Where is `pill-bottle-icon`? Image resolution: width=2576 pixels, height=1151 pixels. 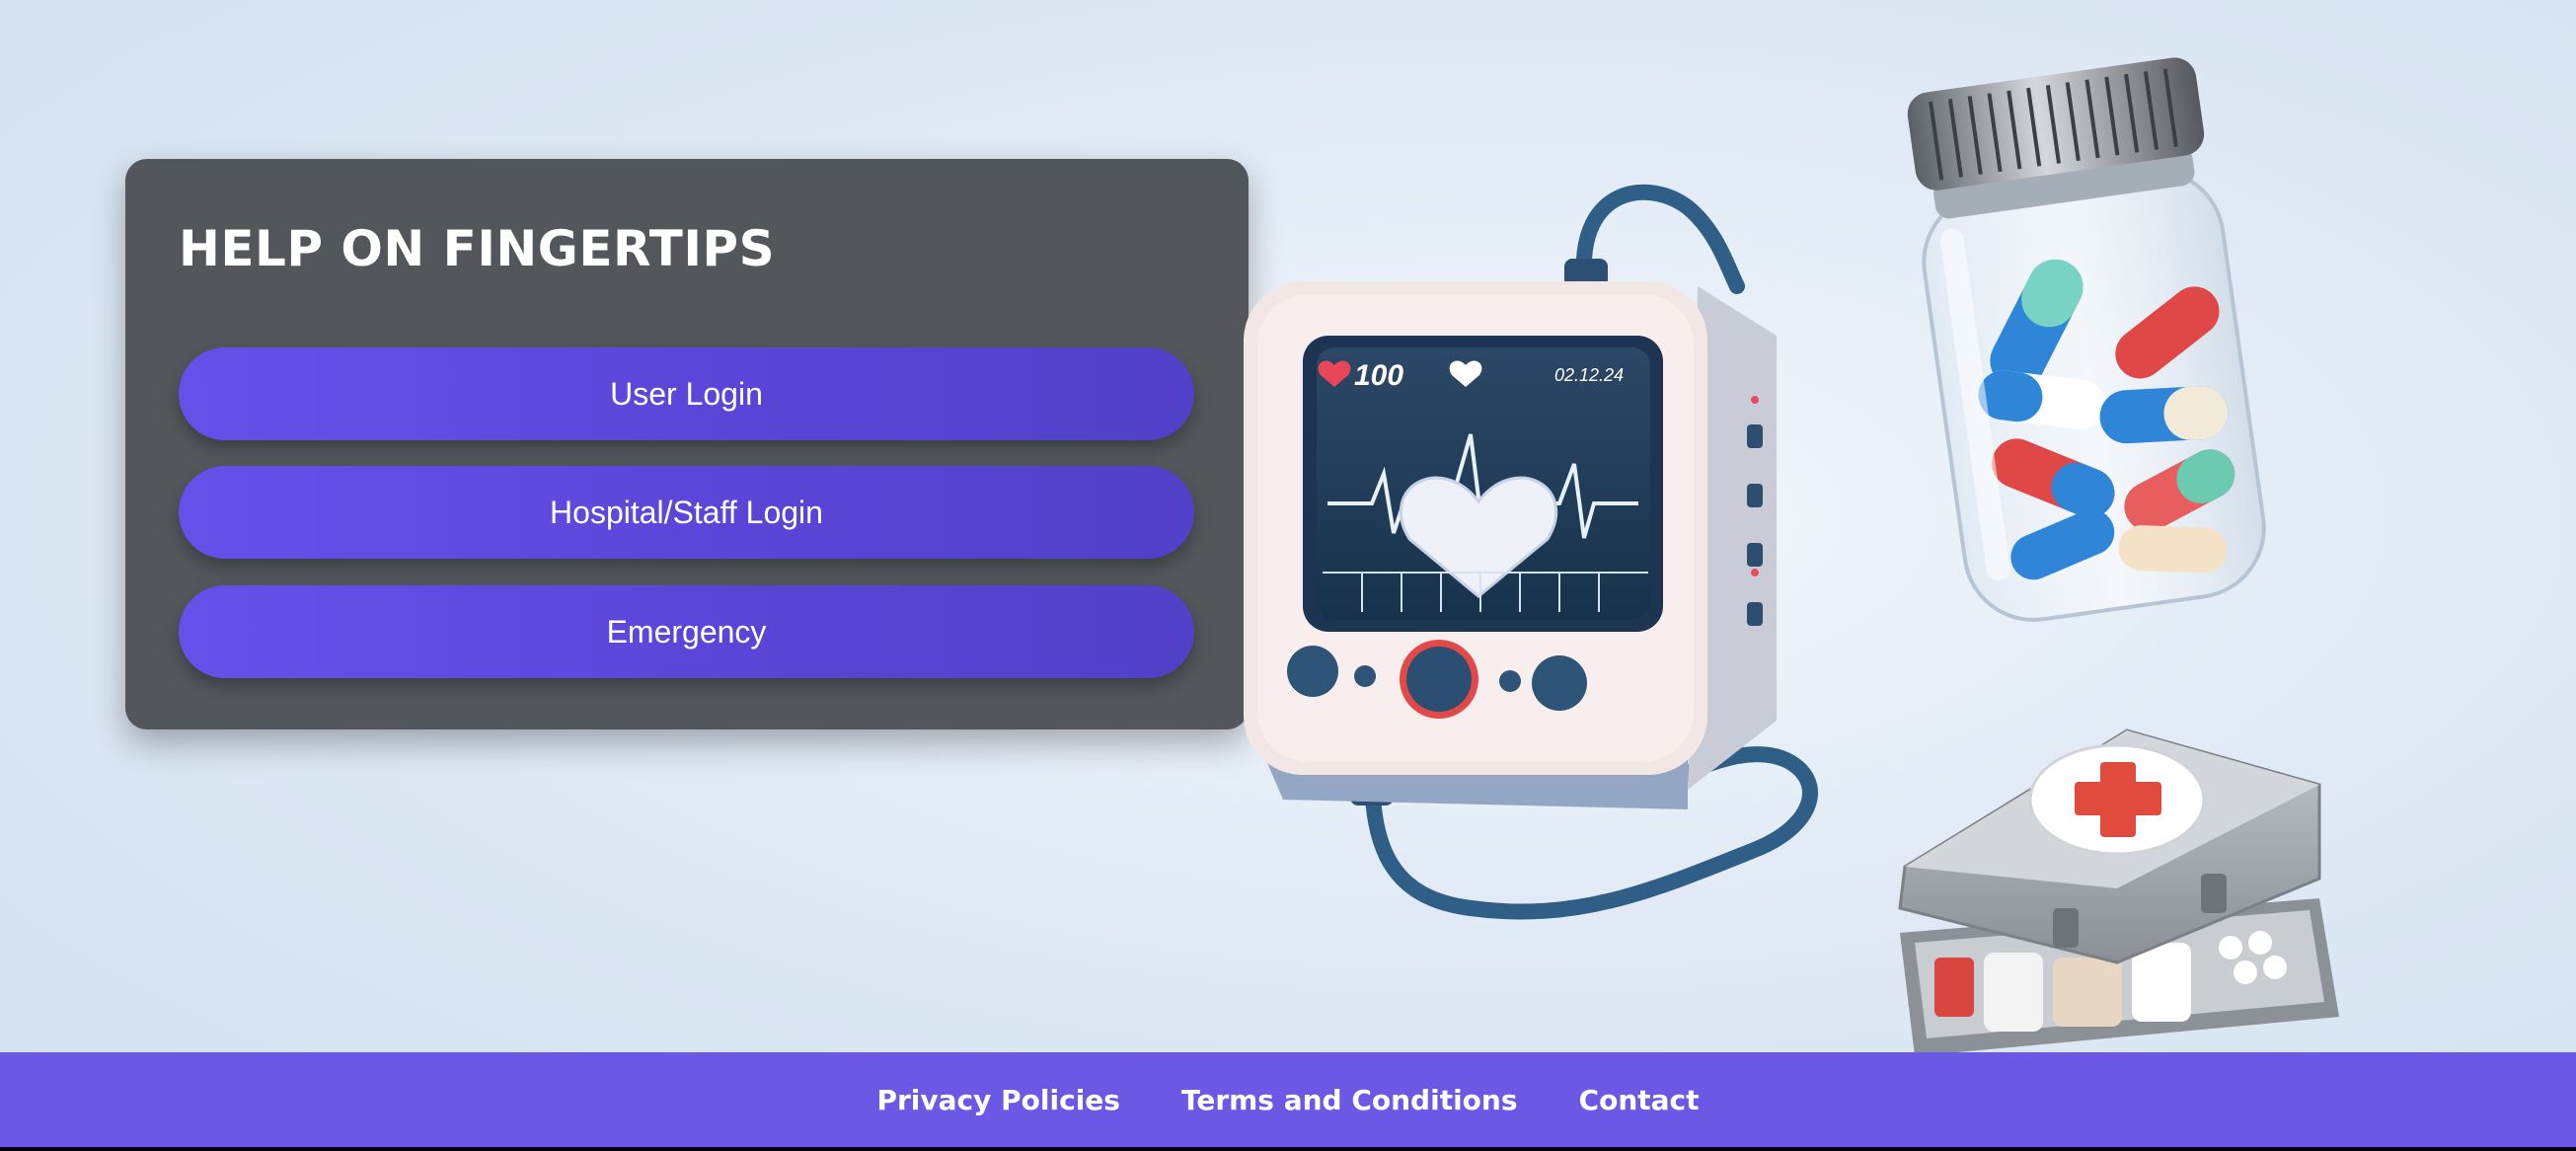
pill-bottle-icon is located at coordinates (2086, 339).